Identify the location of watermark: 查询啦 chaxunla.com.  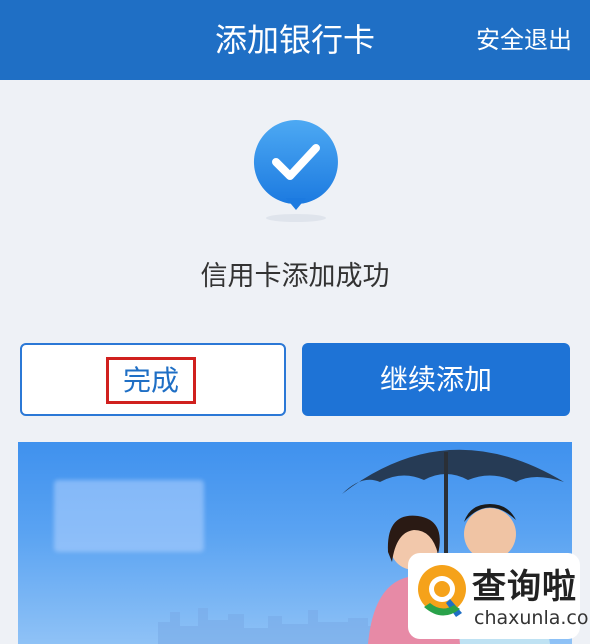
(499, 596).